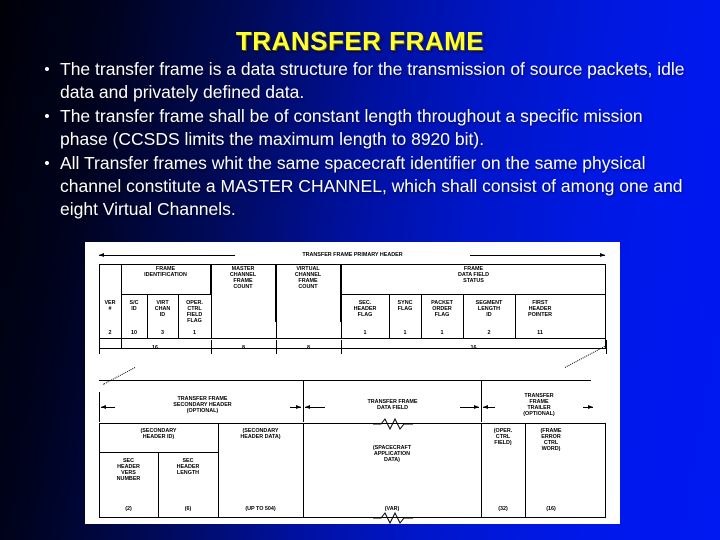 The image size is (720, 540). I want to click on cell-frame-data-field-status: FRAME DATA FIELD STATUS, so click(473, 275).